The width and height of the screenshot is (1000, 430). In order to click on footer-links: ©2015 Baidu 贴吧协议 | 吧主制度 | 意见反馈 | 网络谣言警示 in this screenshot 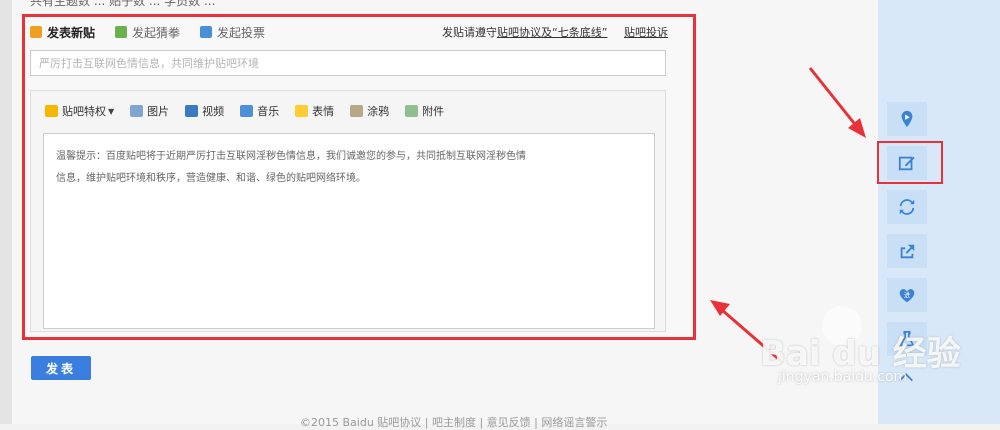, I will do `click(454, 422)`.